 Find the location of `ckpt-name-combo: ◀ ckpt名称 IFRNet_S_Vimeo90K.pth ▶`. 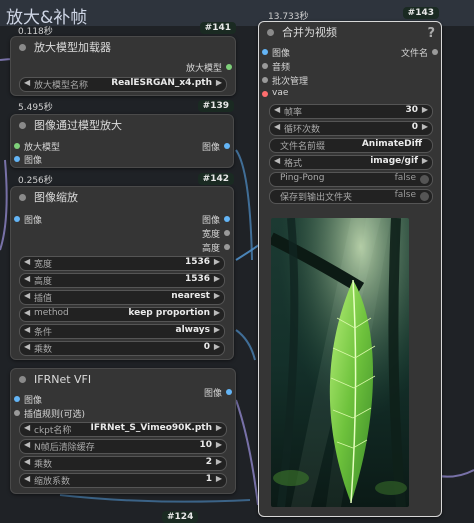

ckpt-name-combo: ◀ ckpt名称 IFRNet_S_Vimeo90K.pth ▶ is located at coordinates (123, 429).